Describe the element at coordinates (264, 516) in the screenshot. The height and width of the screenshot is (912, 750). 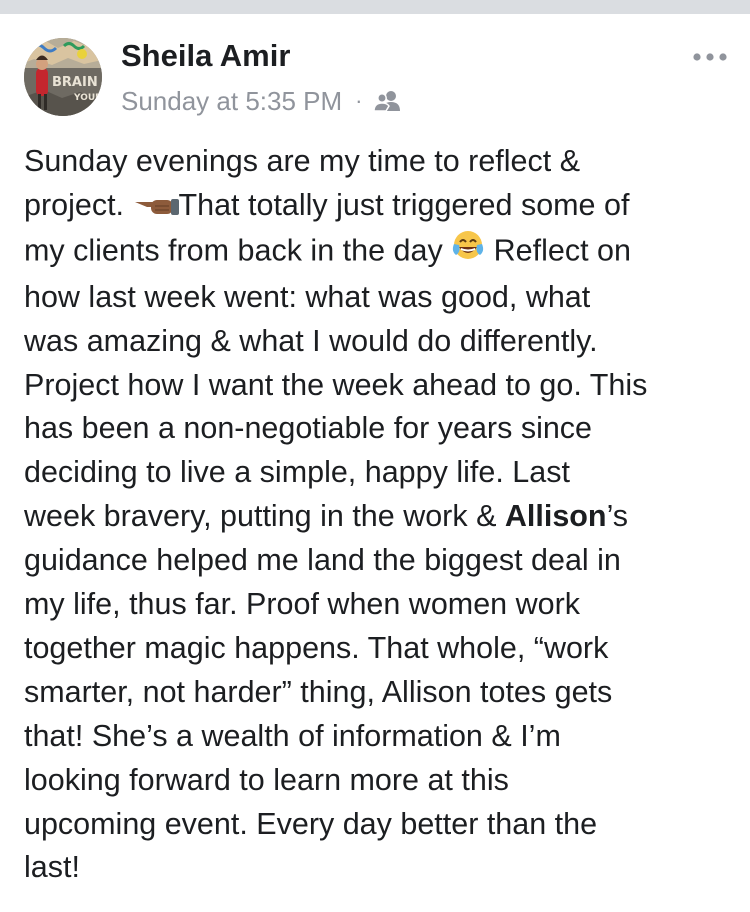
I see `post-text-segment: week bravery, putting in the work &` at that location.